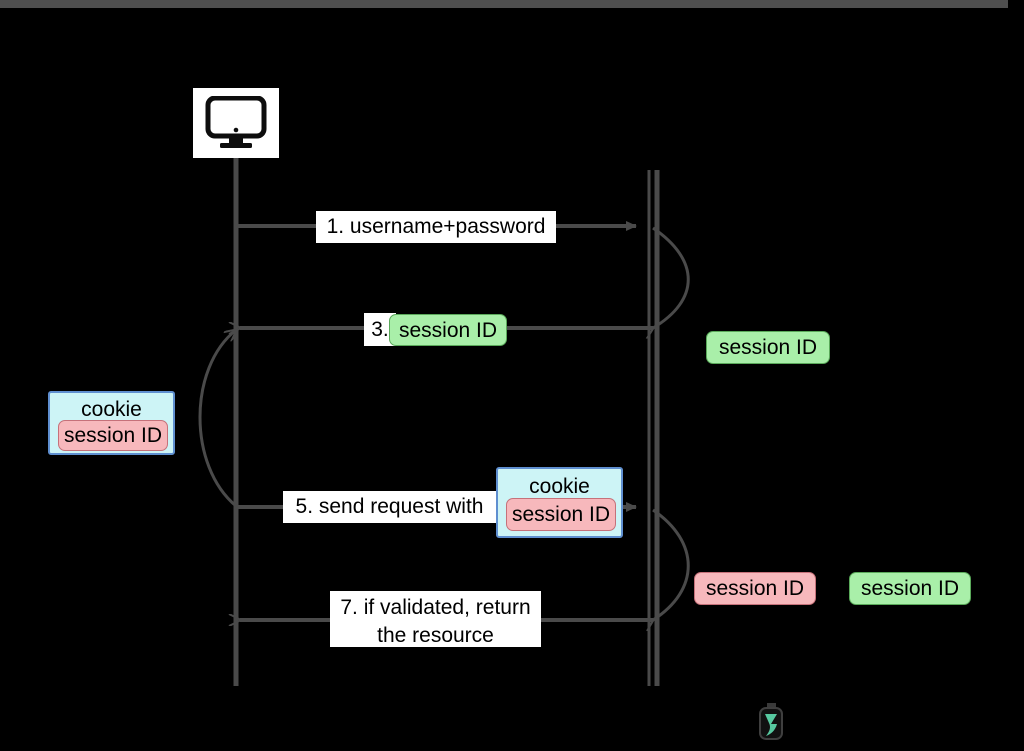 The height and width of the screenshot is (751, 1024). I want to click on monitor-icon, so click(236, 122).